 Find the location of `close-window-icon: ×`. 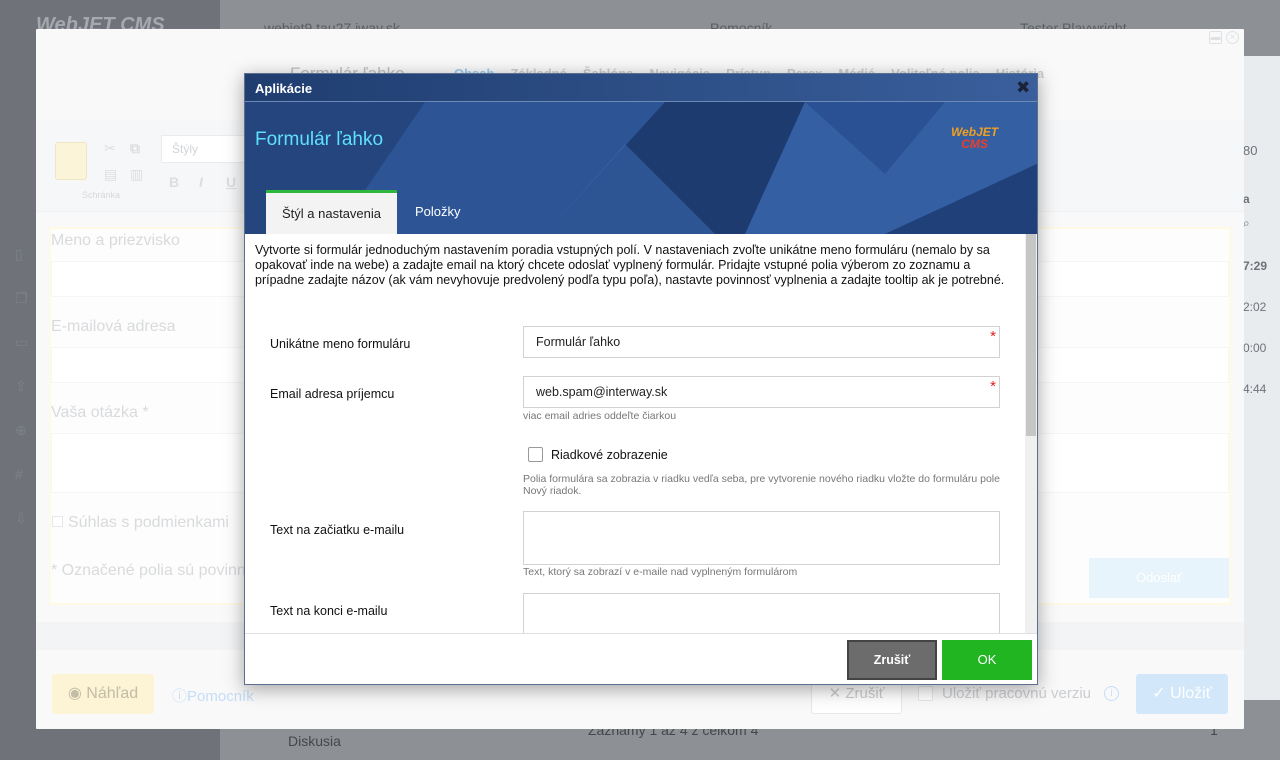

close-window-icon: × is located at coordinates (1232, 37).